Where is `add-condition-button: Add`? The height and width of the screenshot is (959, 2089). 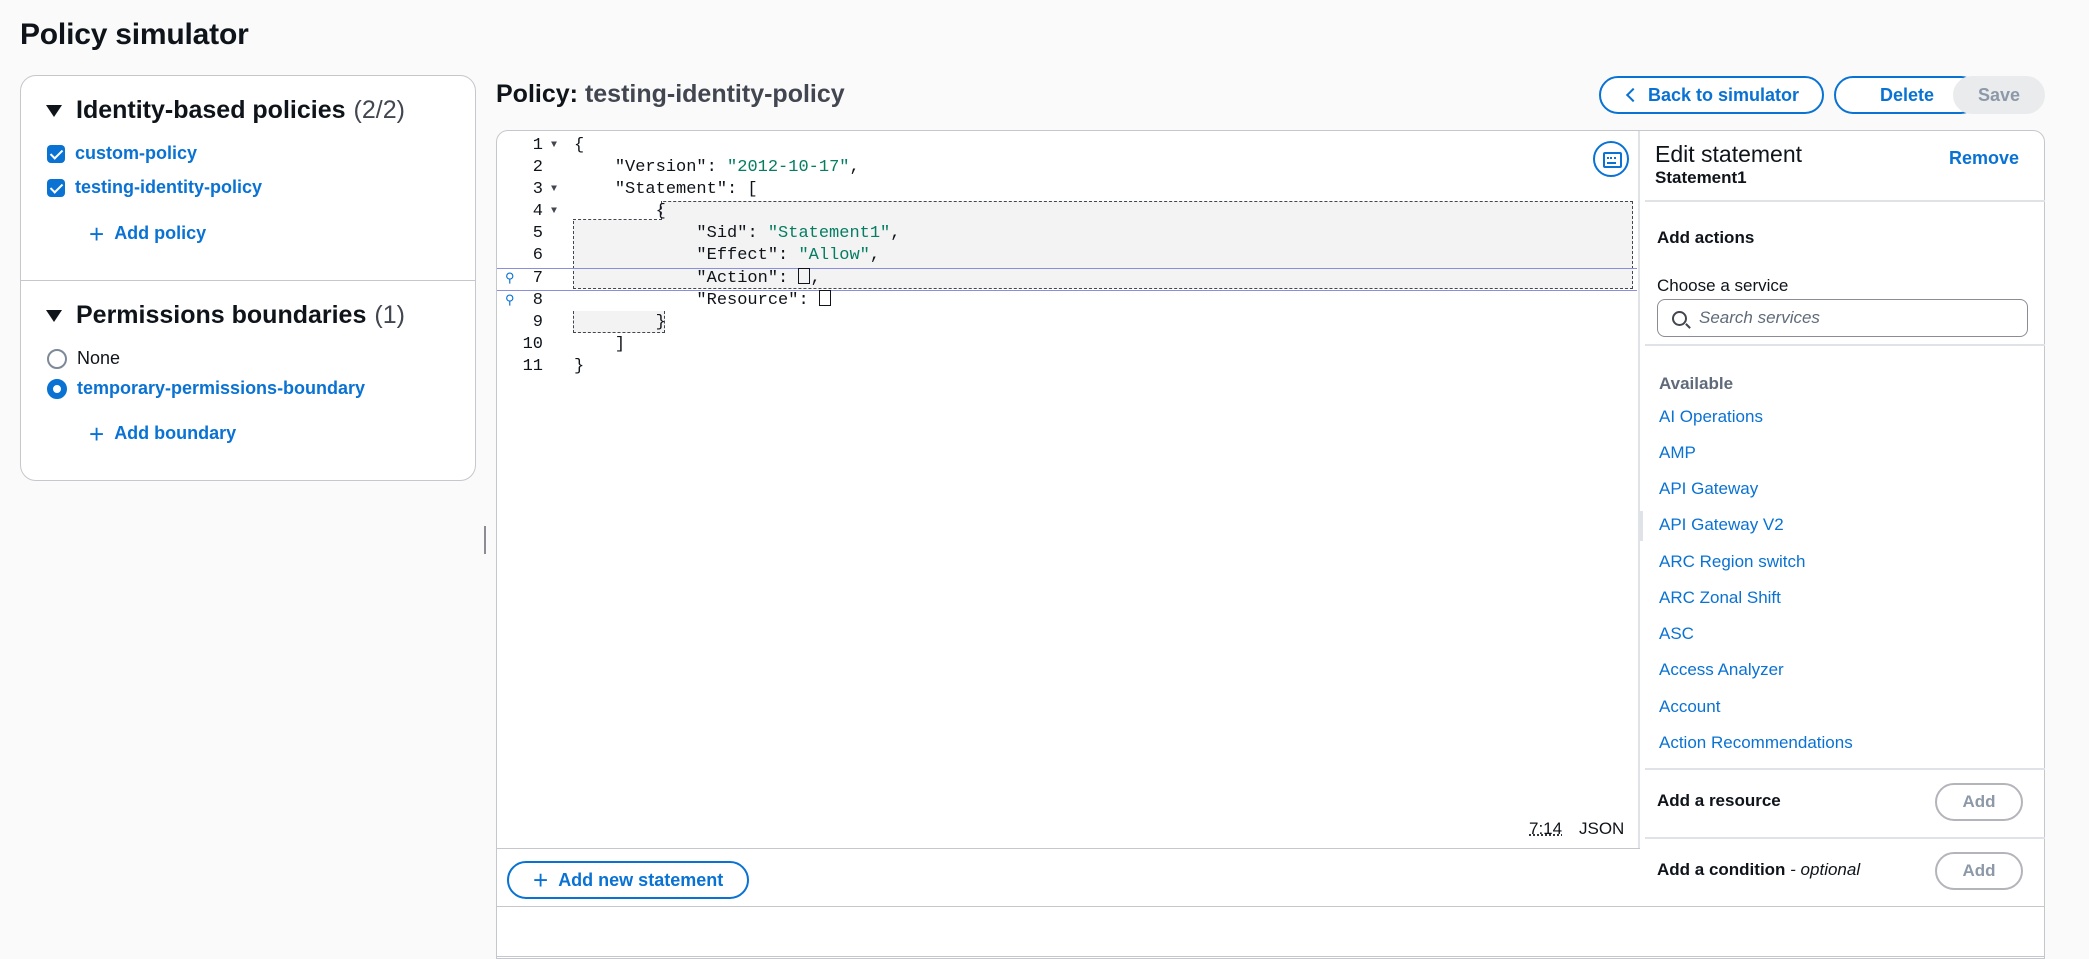 add-condition-button: Add is located at coordinates (1979, 871).